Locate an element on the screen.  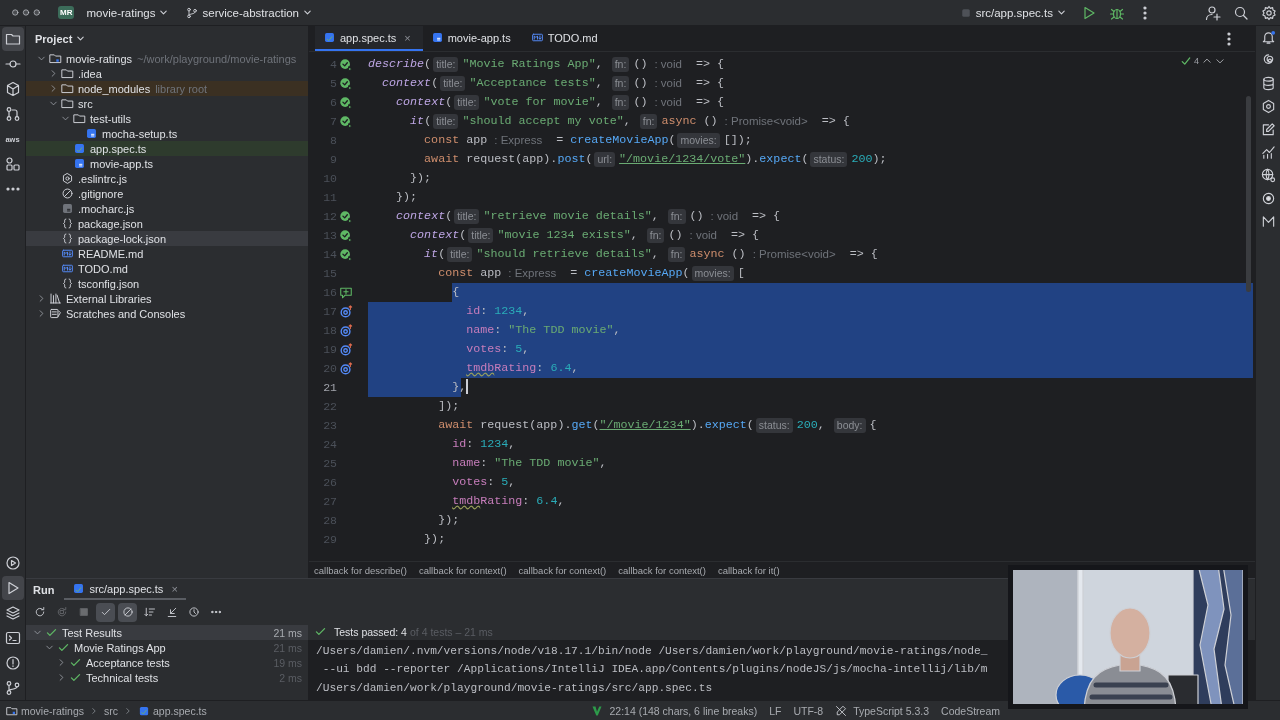
structure-icon is located at coordinates (12, 164).